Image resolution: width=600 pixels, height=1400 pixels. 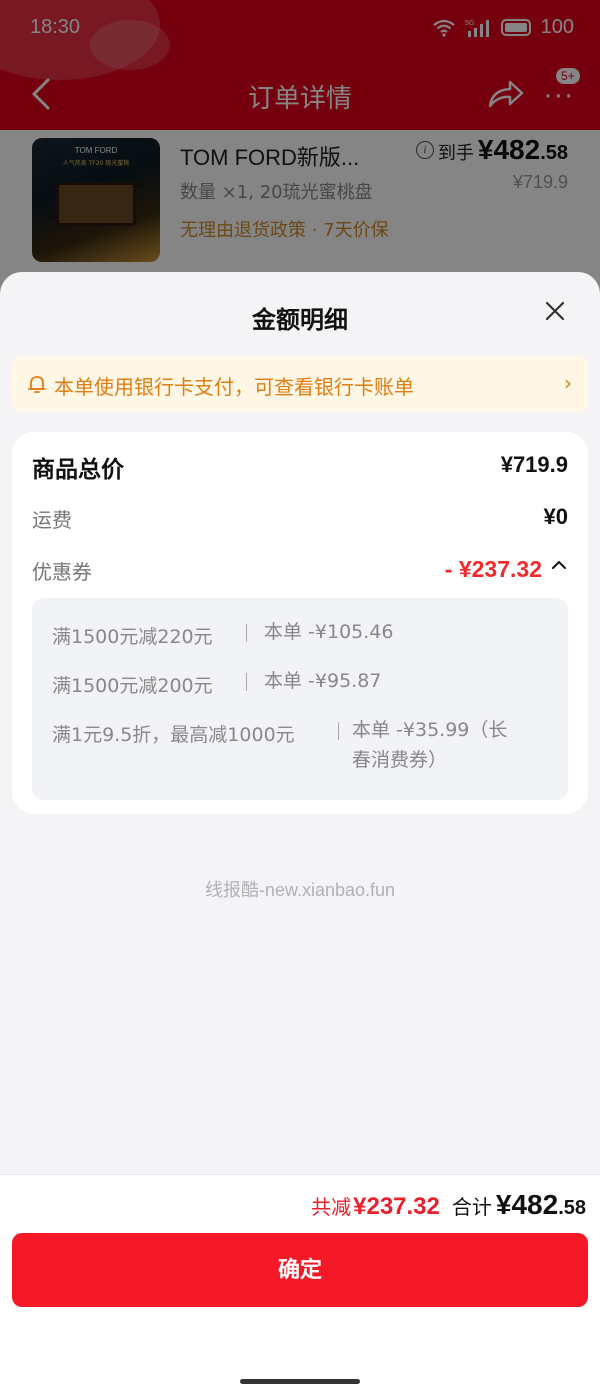 I want to click on coupon-total-value: - ¥237.32, so click(x=493, y=569).